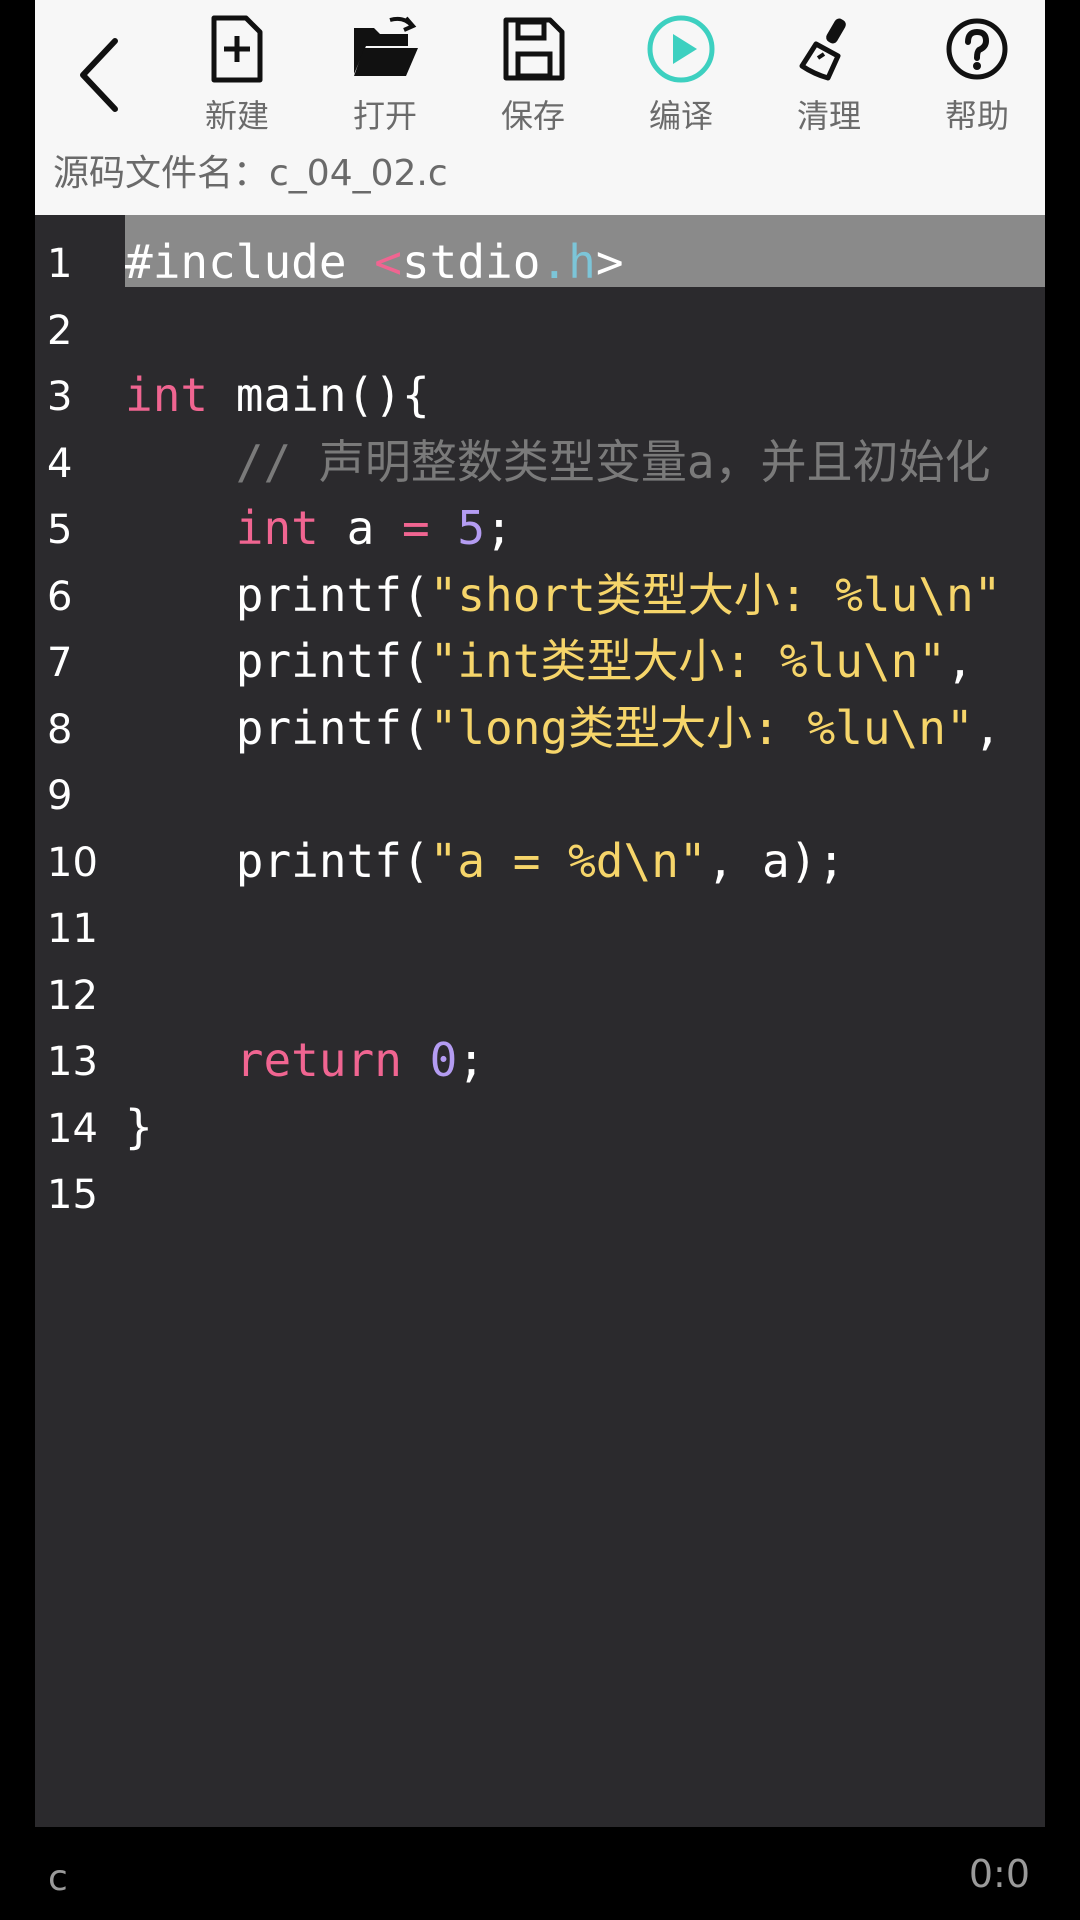  Describe the element at coordinates (977, 49) in the screenshot. I see `help-icon` at that location.